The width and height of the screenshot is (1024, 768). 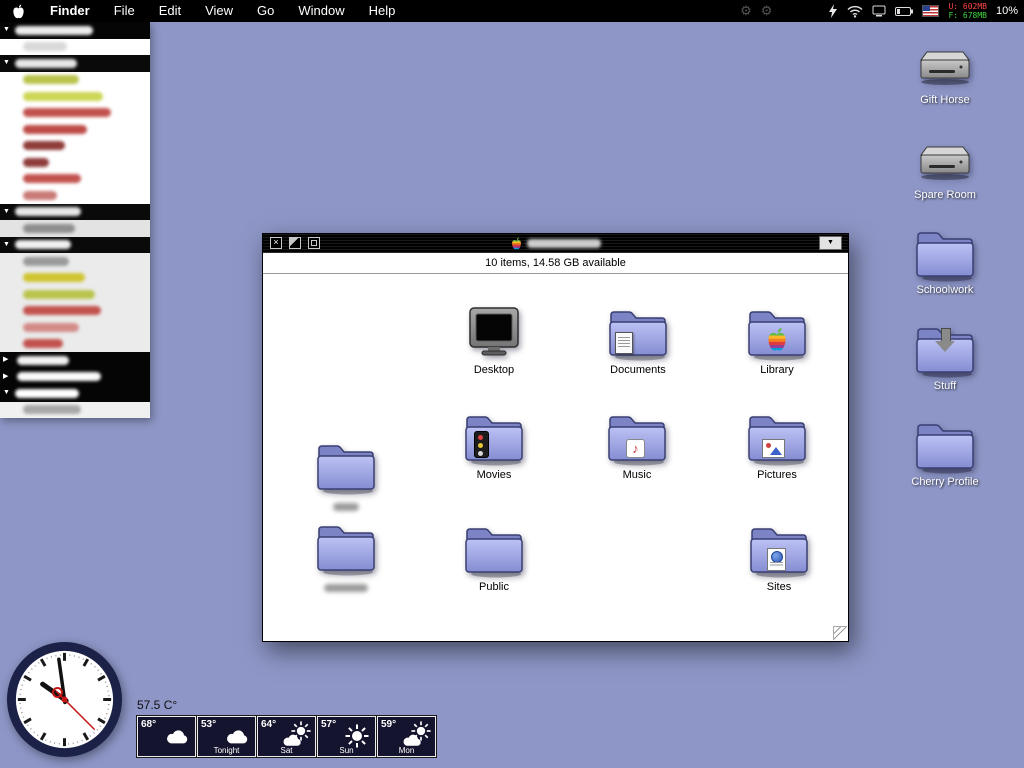 What do you see at coordinates (314, 243) in the screenshot?
I see `collapse-button` at bounding box center [314, 243].